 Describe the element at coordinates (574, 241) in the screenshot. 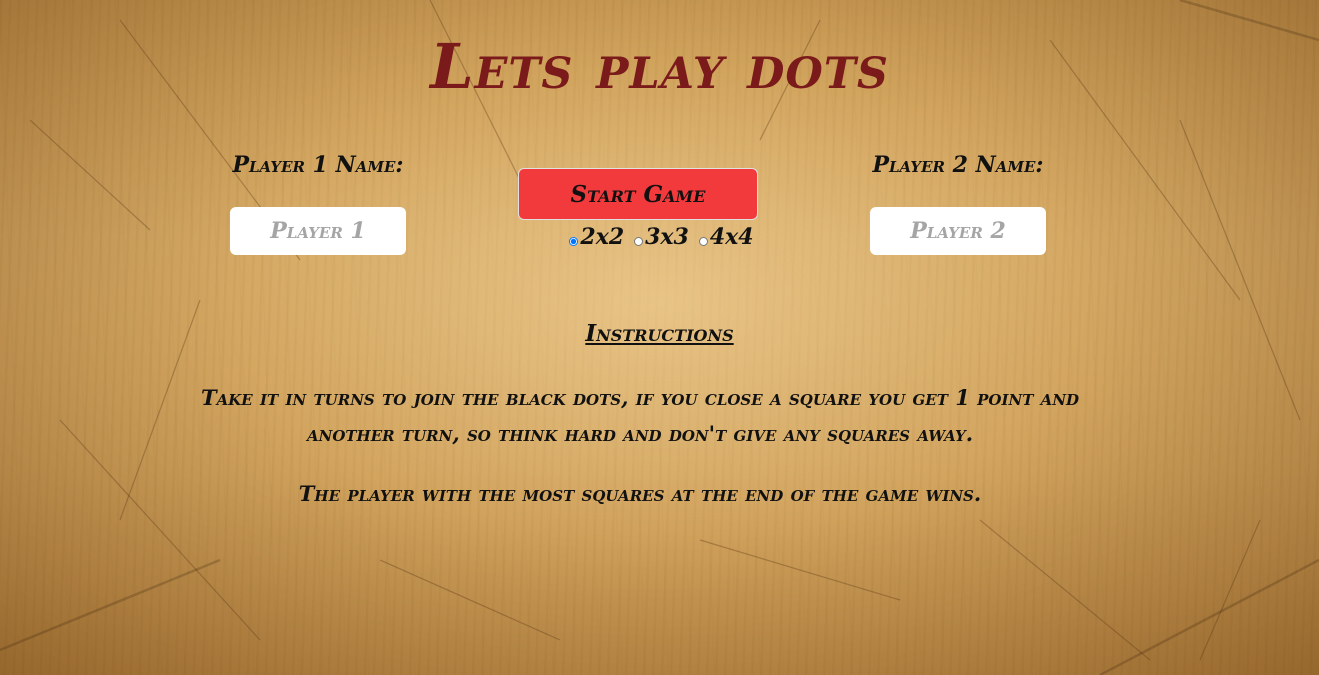

I see `grid-size-radio-2x2` at that location.